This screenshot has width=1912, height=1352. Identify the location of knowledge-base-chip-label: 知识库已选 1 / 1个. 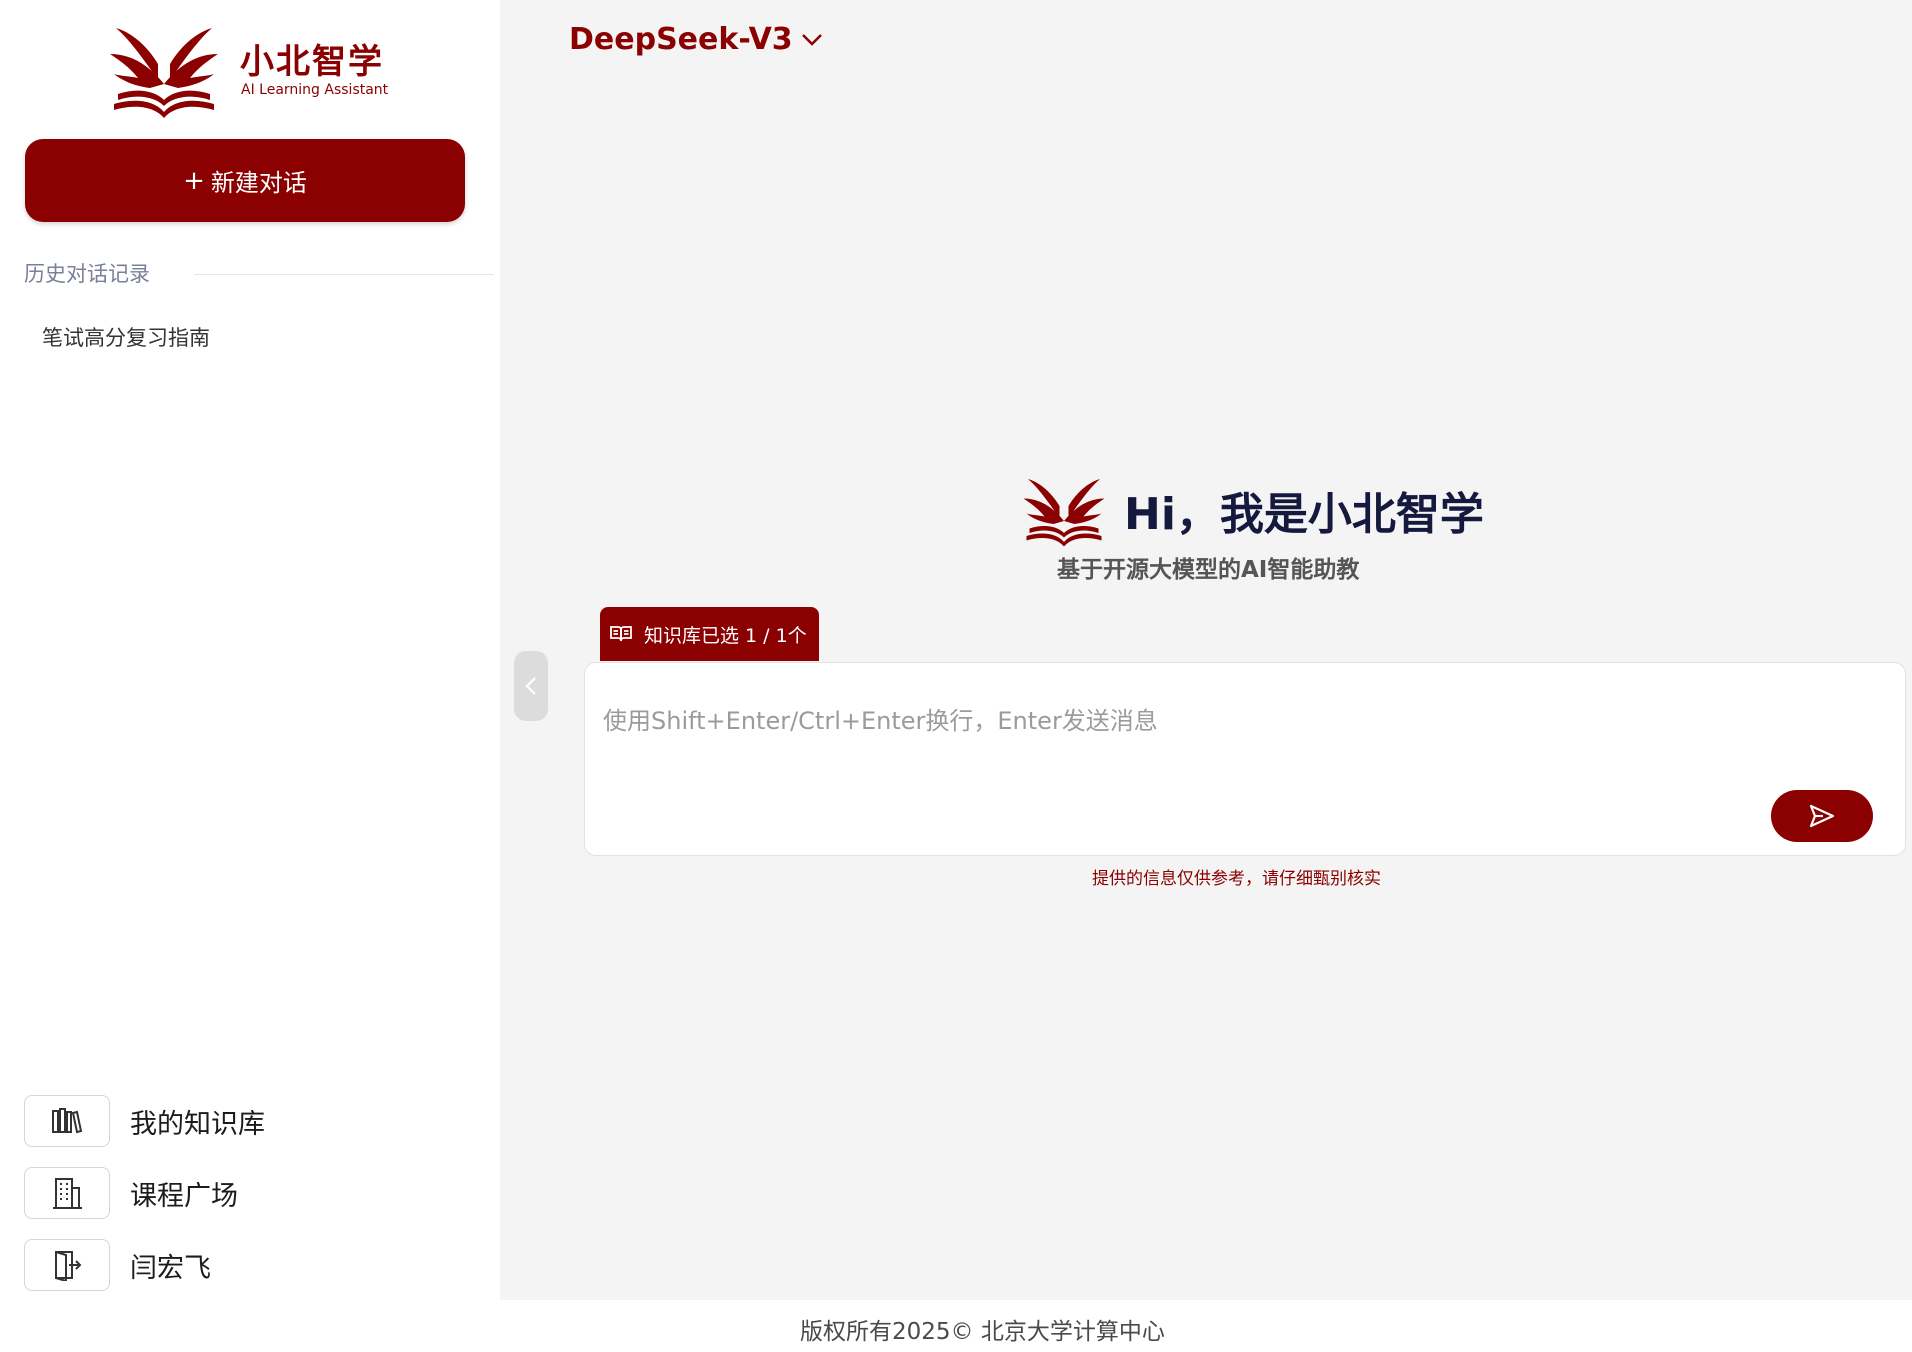
(725, 635).